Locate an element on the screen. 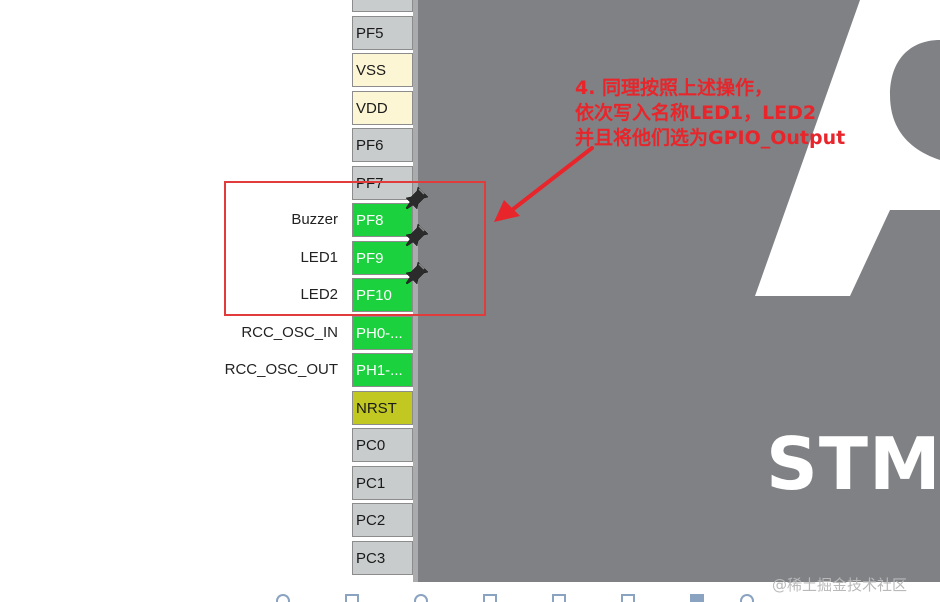 The image size is (940, 602). watermark: @稀土掘金技术社区 is located at coordinates (840, 585).